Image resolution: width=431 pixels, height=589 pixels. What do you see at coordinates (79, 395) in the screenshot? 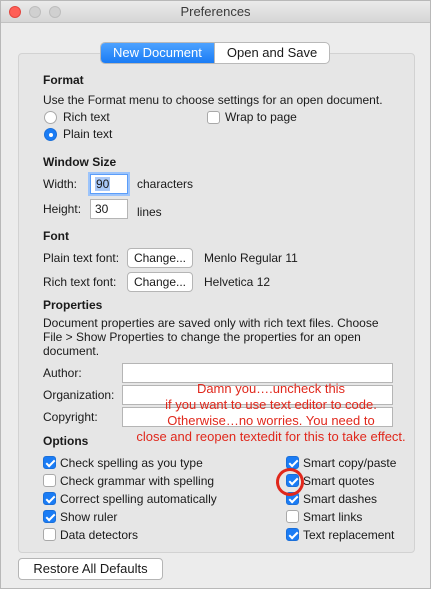
I see `organization-label: Organization:` at bounding box center [79, 395].